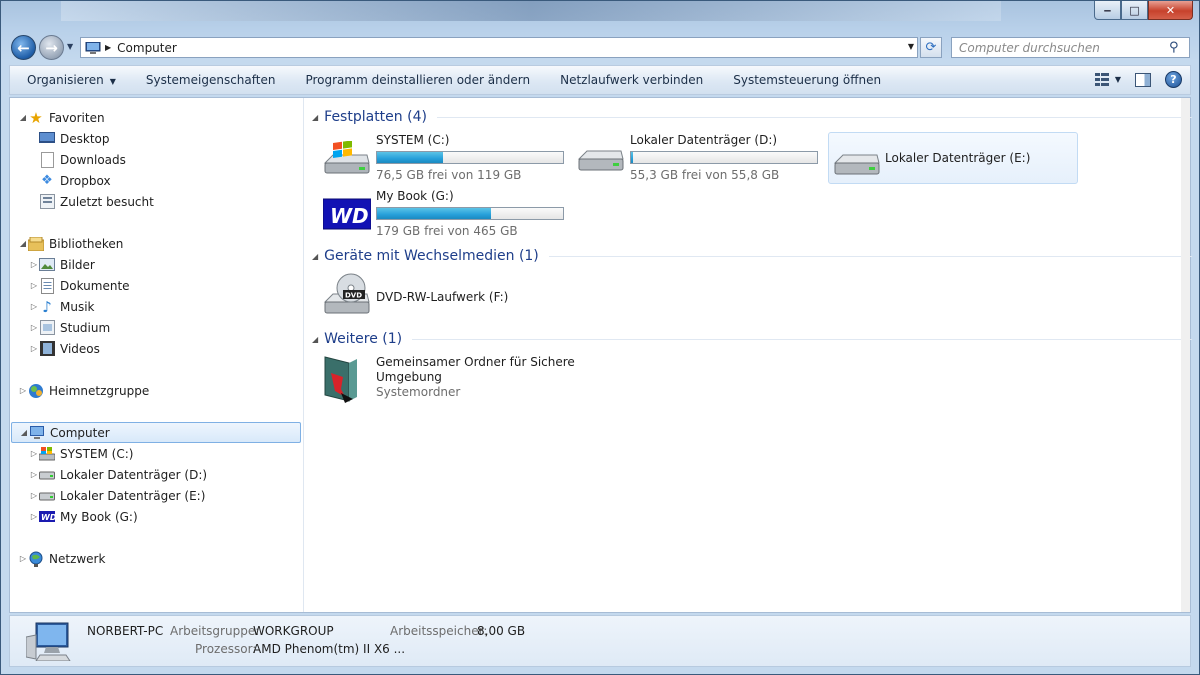 This screenshot has width=1200, height=675. Describe the element at coordinates (931, 47) in the screenshot. I see `refresh-button: ⟳` at that location.